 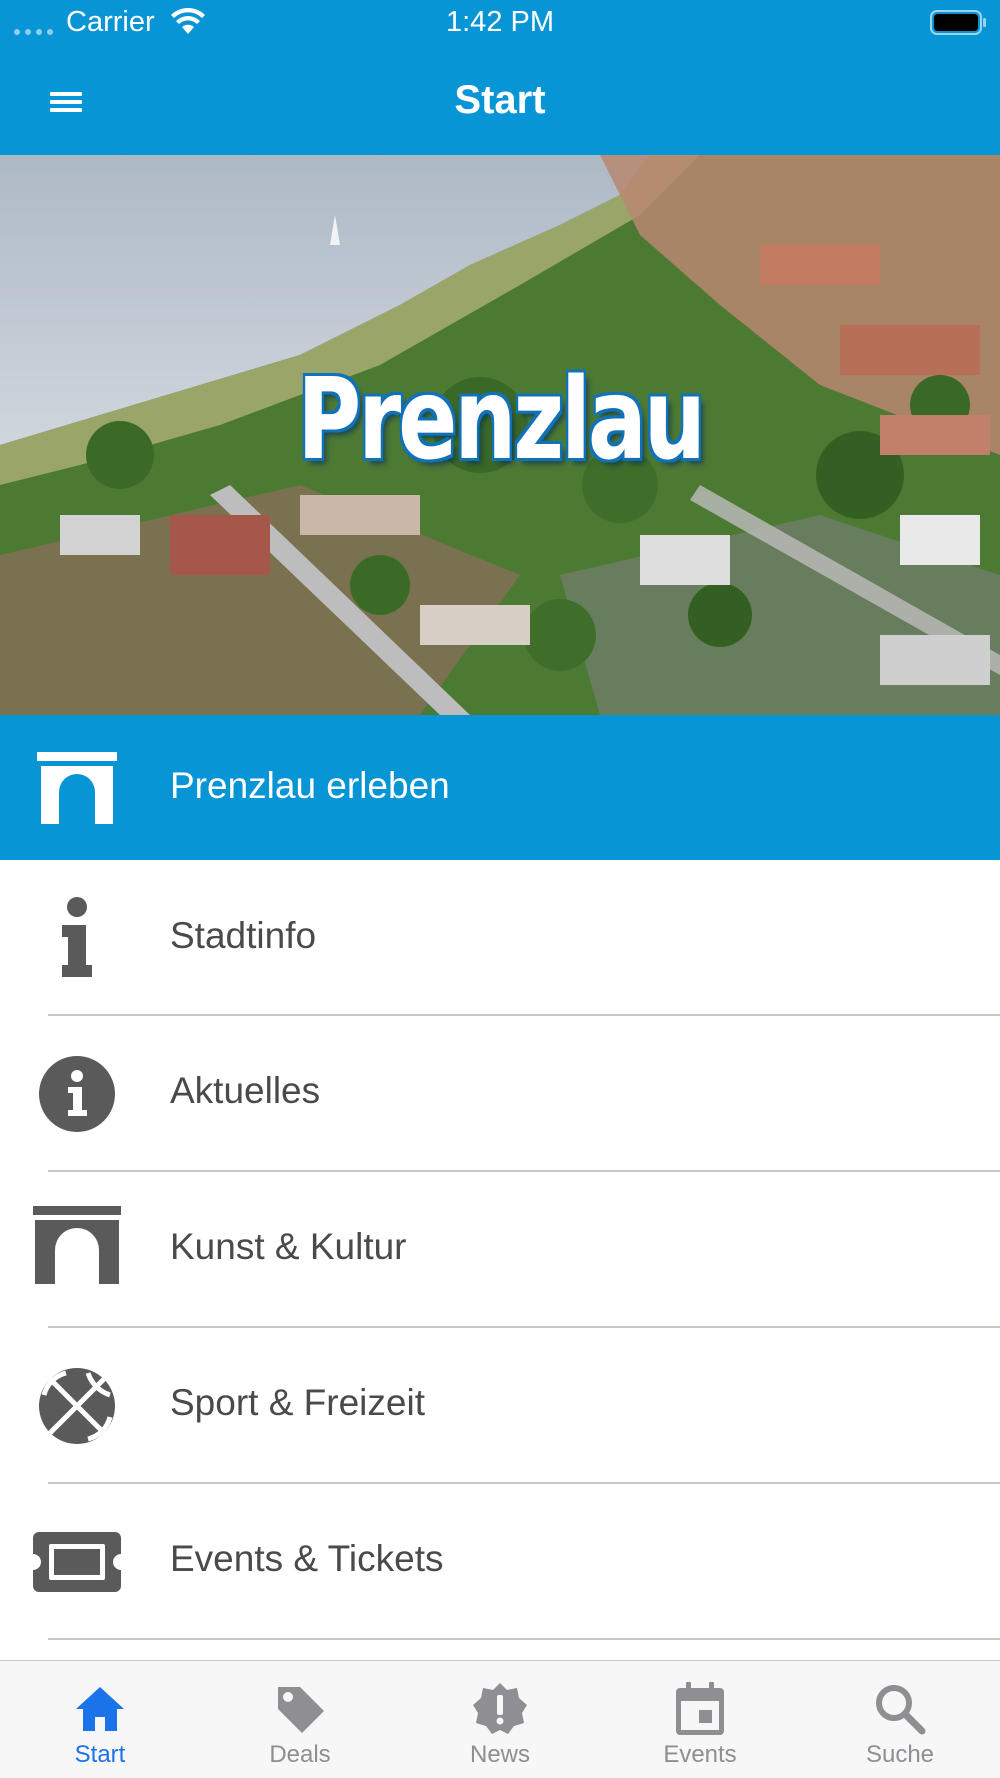 I want to click on menu-item-label: Stadtinfo, so click(x=243, y=935).